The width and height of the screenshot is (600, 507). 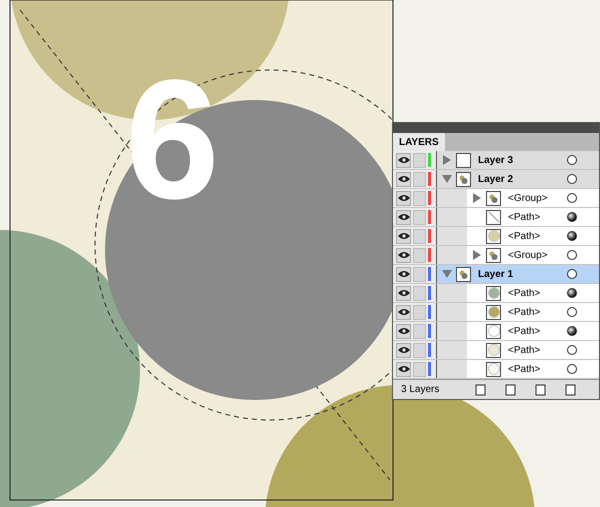 What do you see at coordinates (496, 179) in the screenshot?
I see `layer-name: Layer 2` at bounding box center [496, 179].